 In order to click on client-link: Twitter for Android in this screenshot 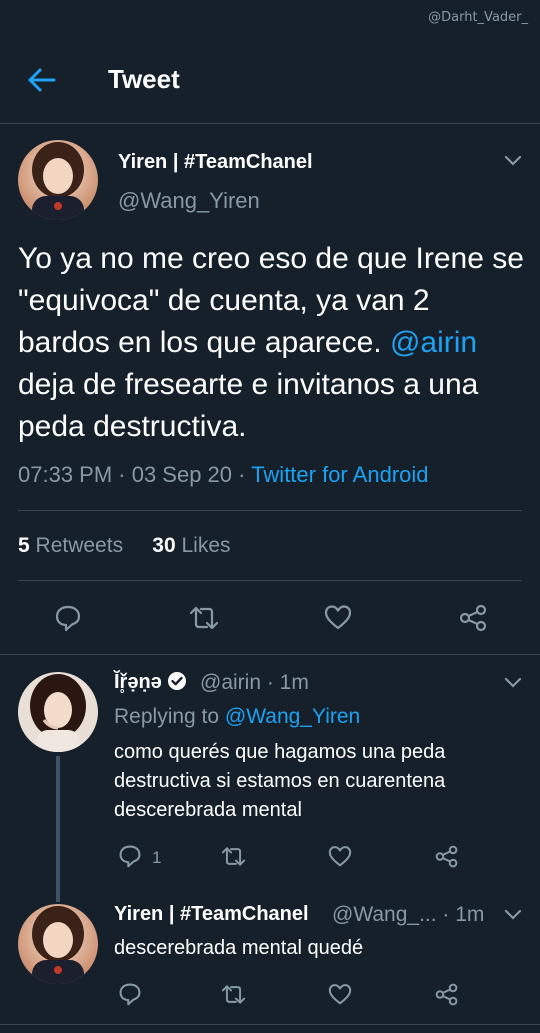, I will do `click(339, 474)`.